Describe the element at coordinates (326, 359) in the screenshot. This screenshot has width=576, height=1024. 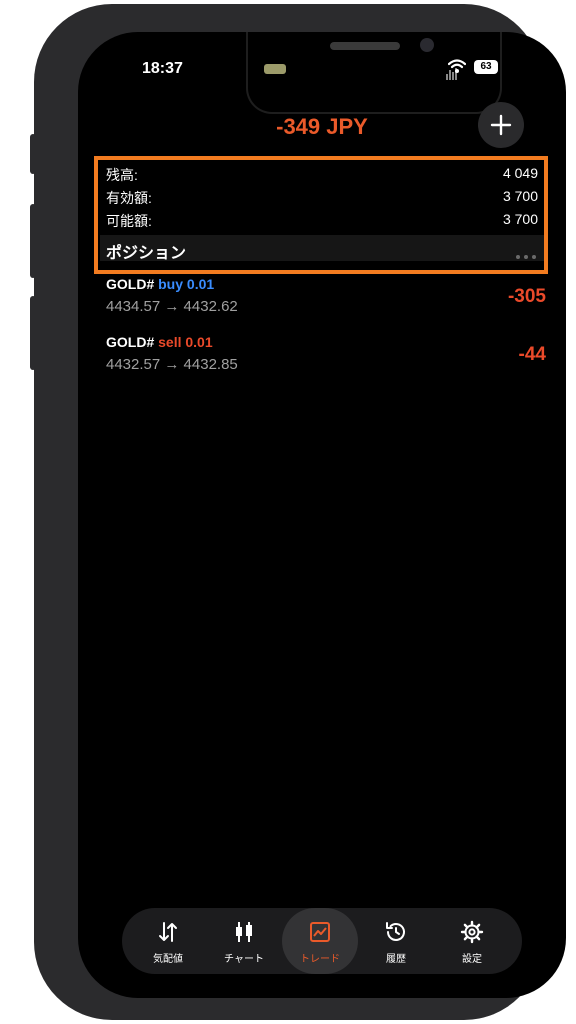
I see `position-item: GOLD# sell 0.01 4432.57 → 4432.85 -44` at that location.